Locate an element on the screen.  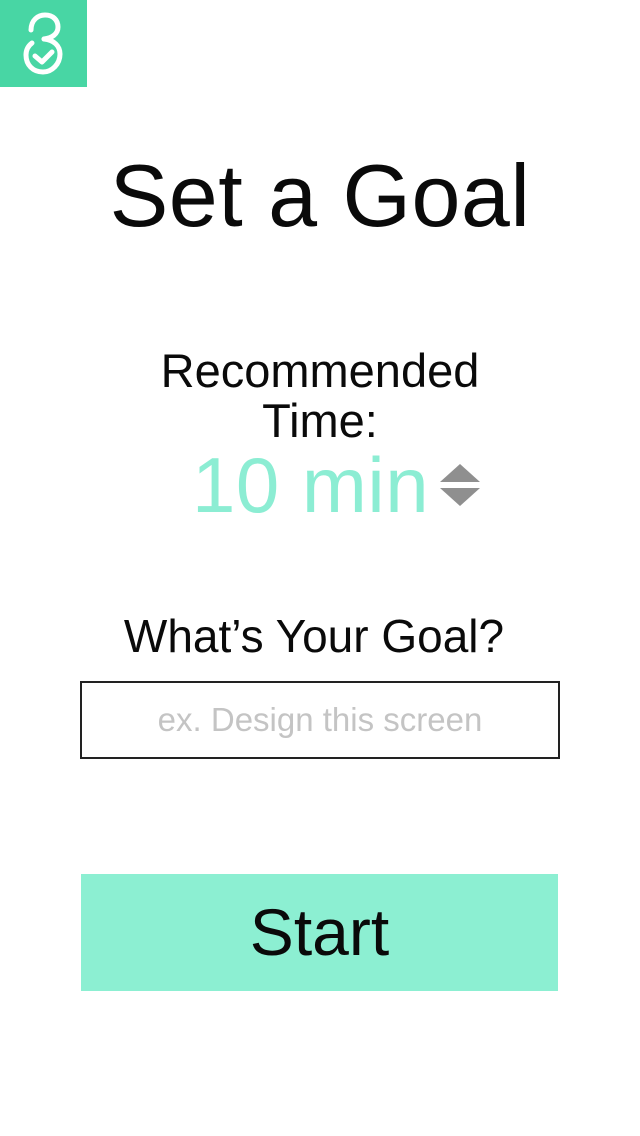
recommended-time-label: Recommended Time: is located at coordinates (320, 396).